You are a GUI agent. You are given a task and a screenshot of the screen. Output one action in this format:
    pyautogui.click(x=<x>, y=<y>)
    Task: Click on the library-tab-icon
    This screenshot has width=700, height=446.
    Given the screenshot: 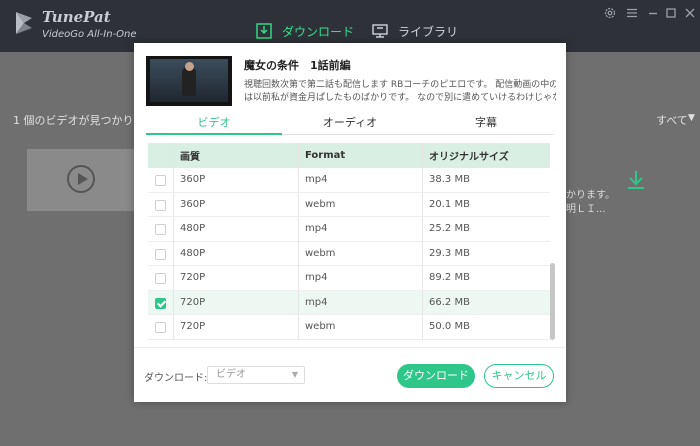 What is the action you would take?
    pyautogui.click(x=380, y=31)
    